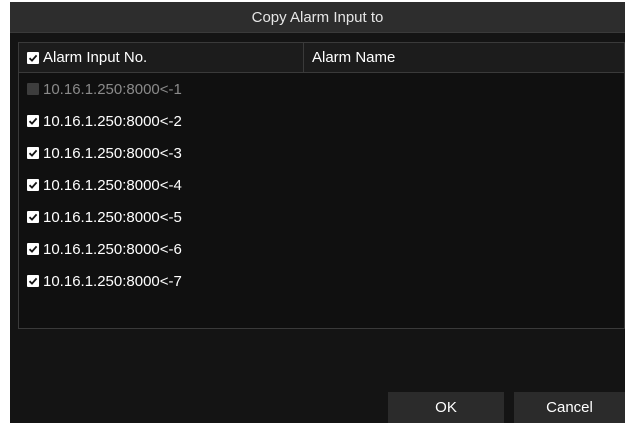 This screenshot has width=625, height=425. Describe the element at coordinates (112, 217) in the screenshot. I see `row-label: 10.16.1.250:8000<-5` at that location.